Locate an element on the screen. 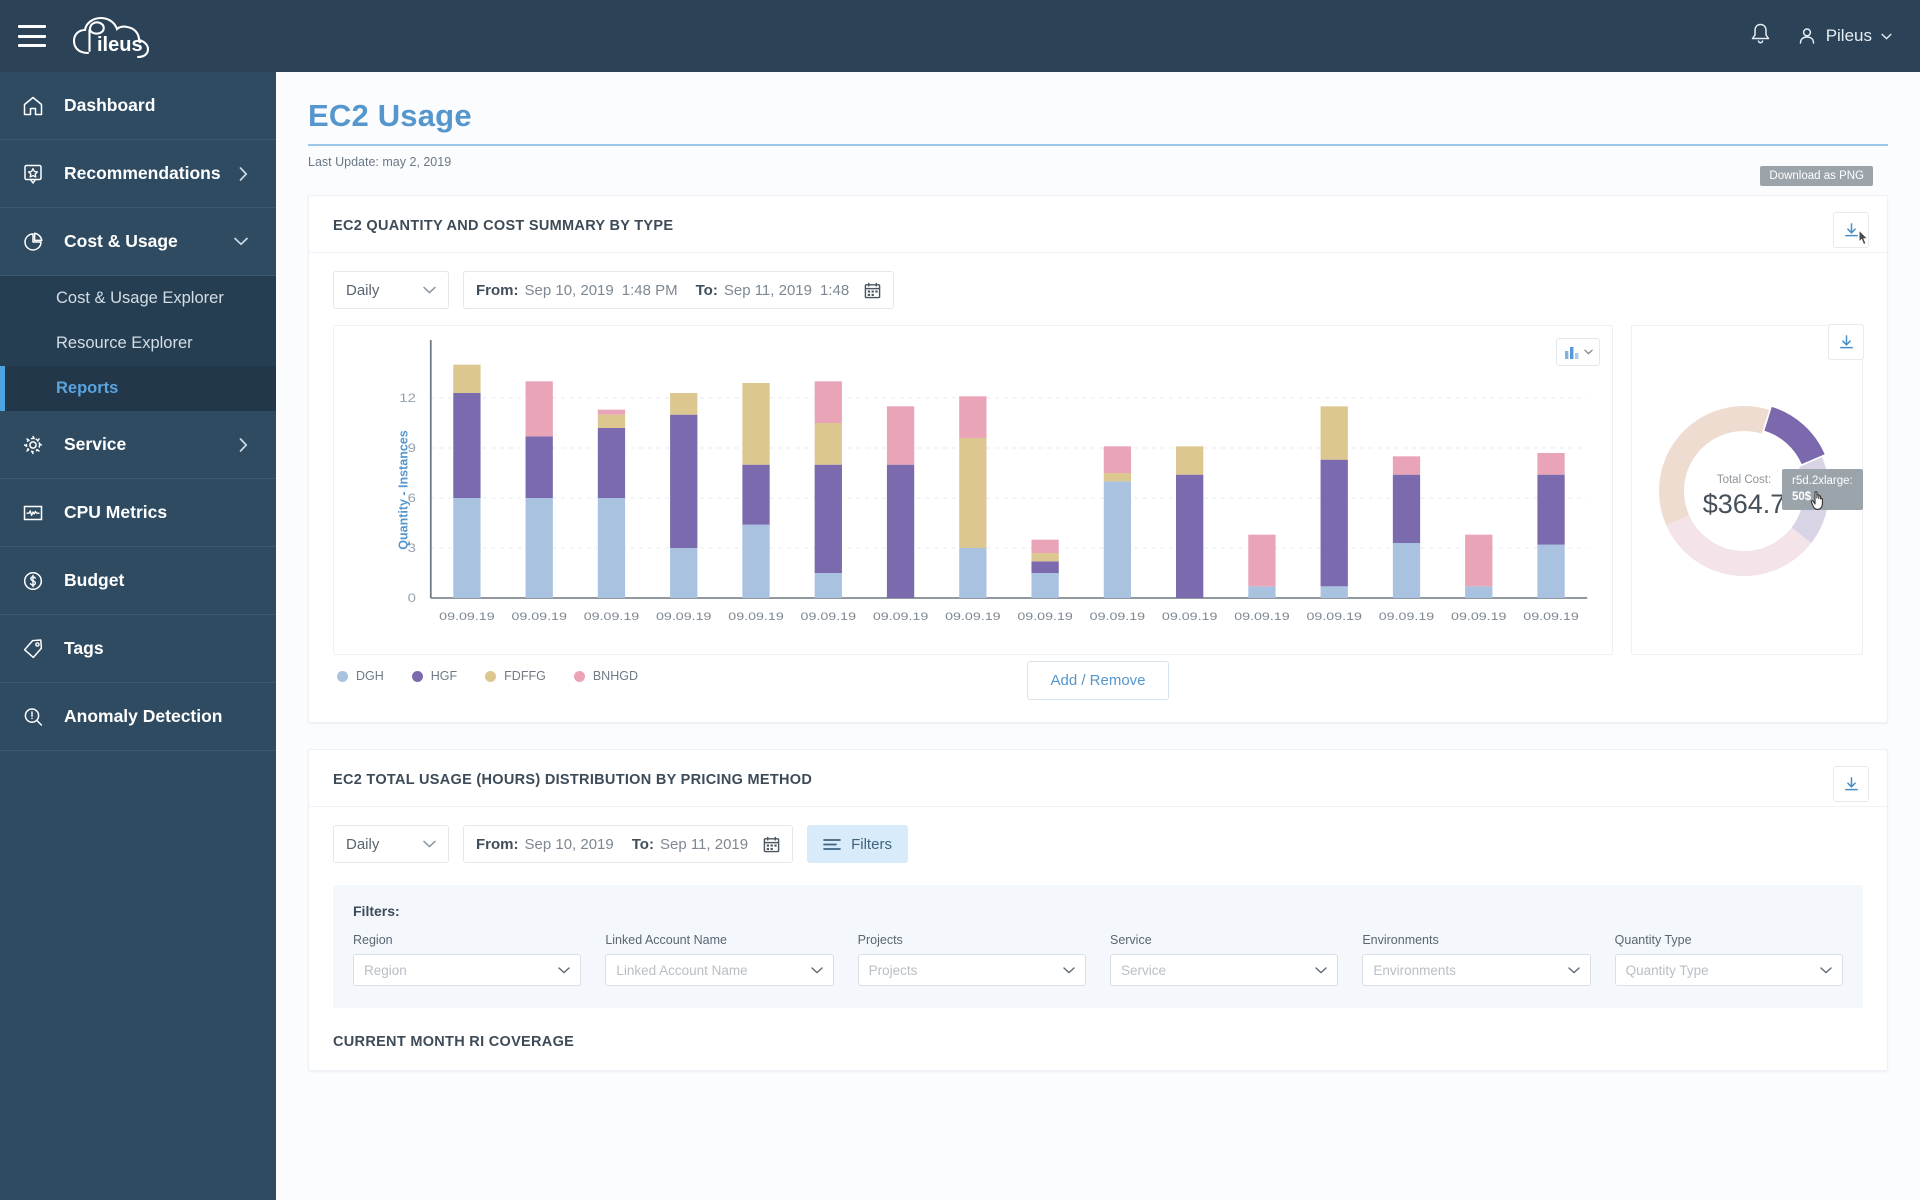  granularity-value: Daily is located at coordinates (363, 290).